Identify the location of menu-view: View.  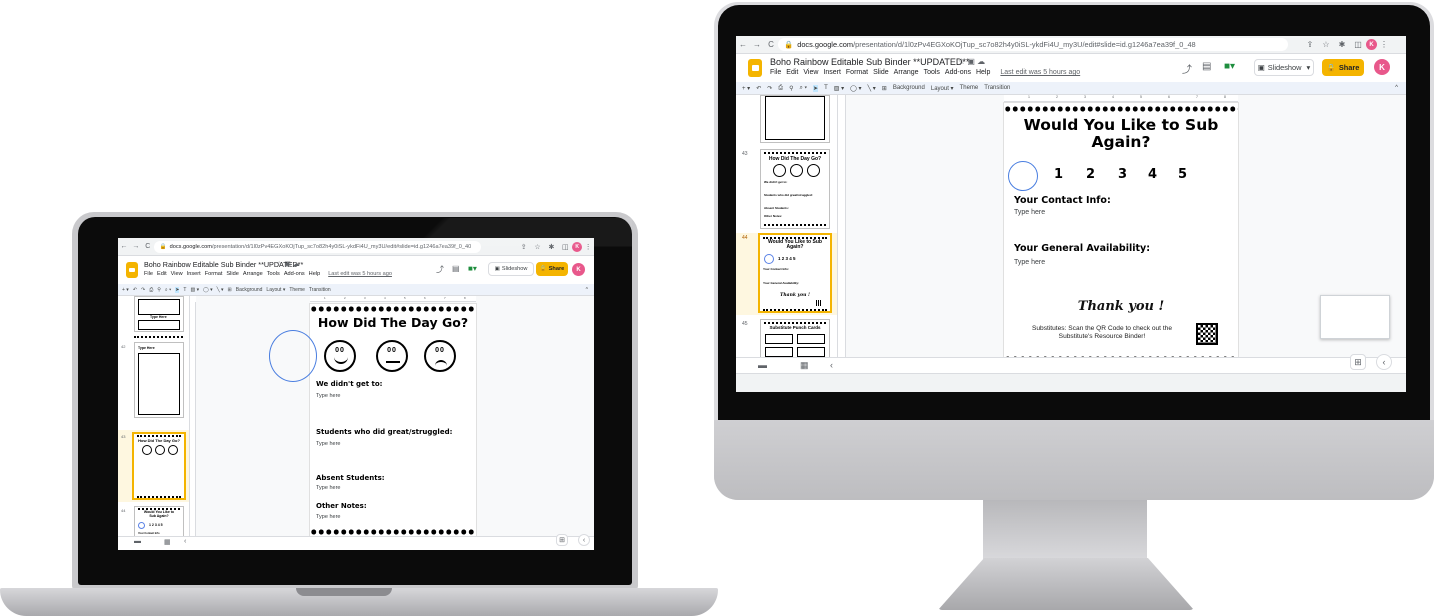
(177, 274).